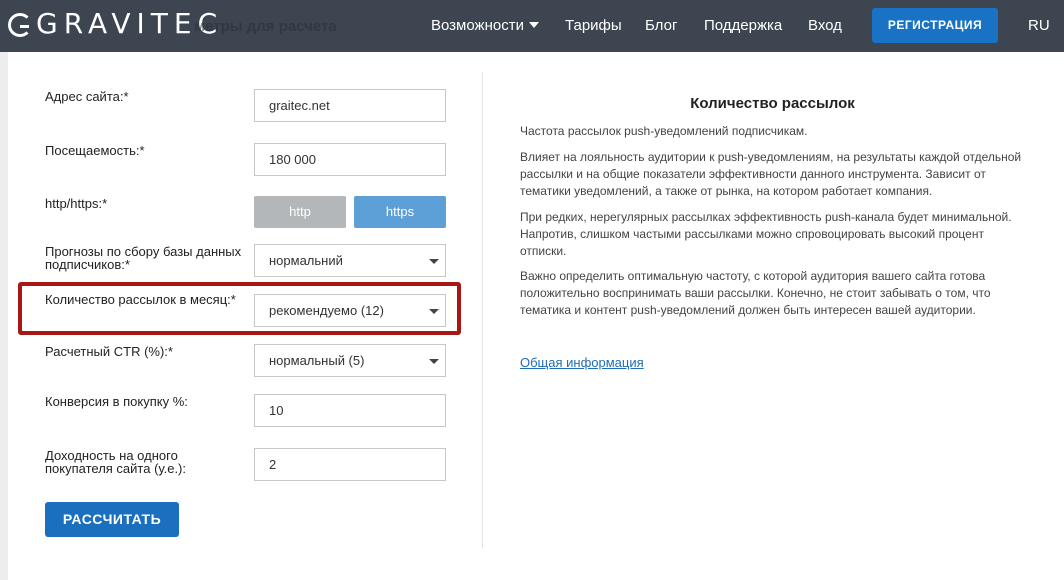  I want to click on revenue-input: 2, so click(350, 464).